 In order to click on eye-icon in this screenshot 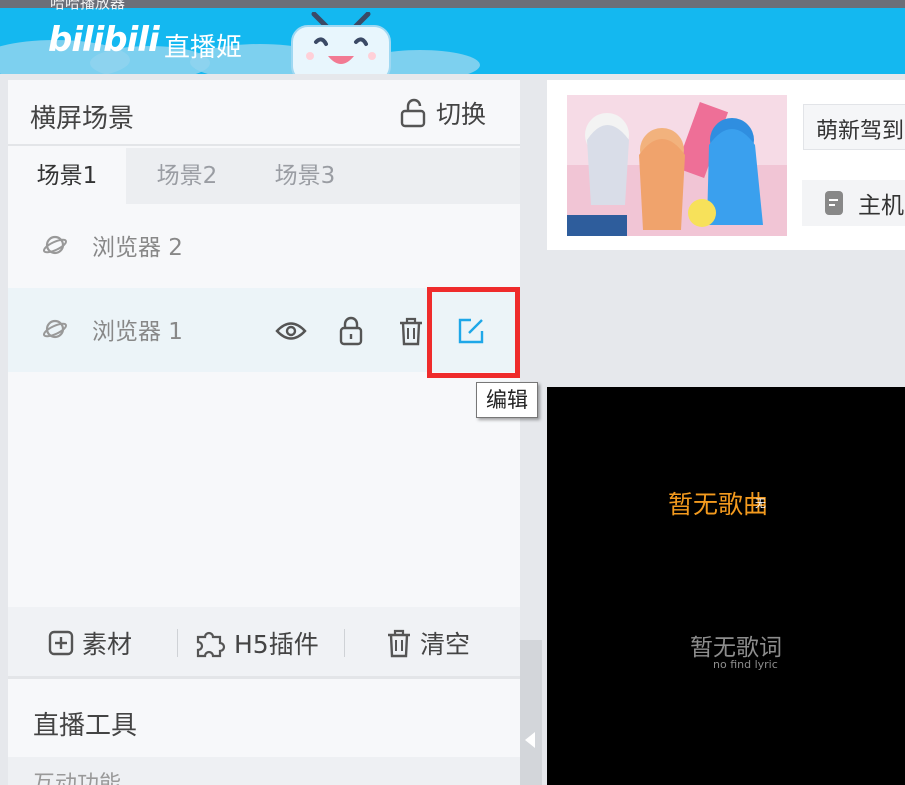, I will do `click(291, 331)`.